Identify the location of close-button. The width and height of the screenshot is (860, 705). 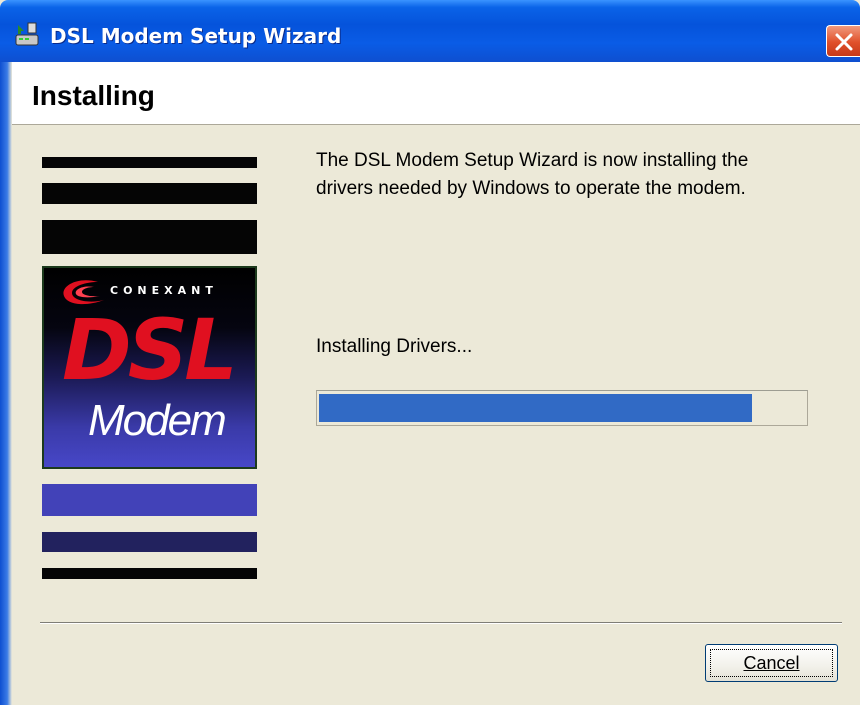
(843, 41).